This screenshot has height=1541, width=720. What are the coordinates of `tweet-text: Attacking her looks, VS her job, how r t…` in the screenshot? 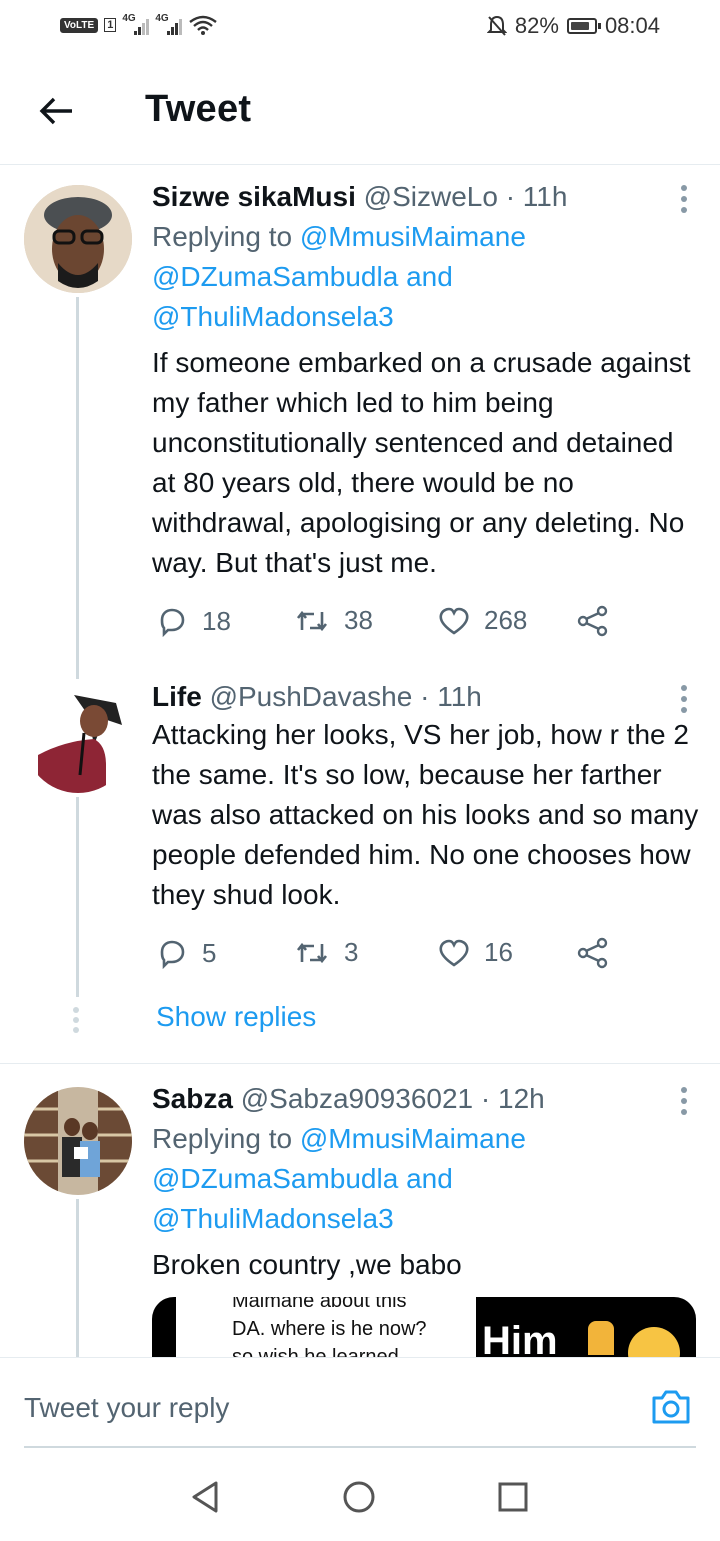 It's located at (425, 814).